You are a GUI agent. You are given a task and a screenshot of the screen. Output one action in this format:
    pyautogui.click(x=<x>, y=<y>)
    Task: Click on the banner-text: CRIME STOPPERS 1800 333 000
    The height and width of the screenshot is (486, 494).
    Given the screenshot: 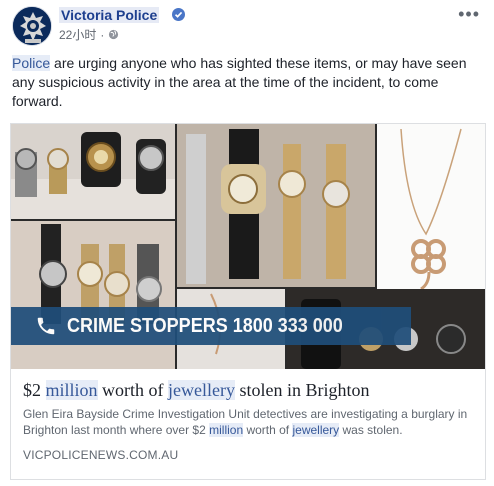 What is the action you would take?
    pyautogui.click(x=205, y=325)
    